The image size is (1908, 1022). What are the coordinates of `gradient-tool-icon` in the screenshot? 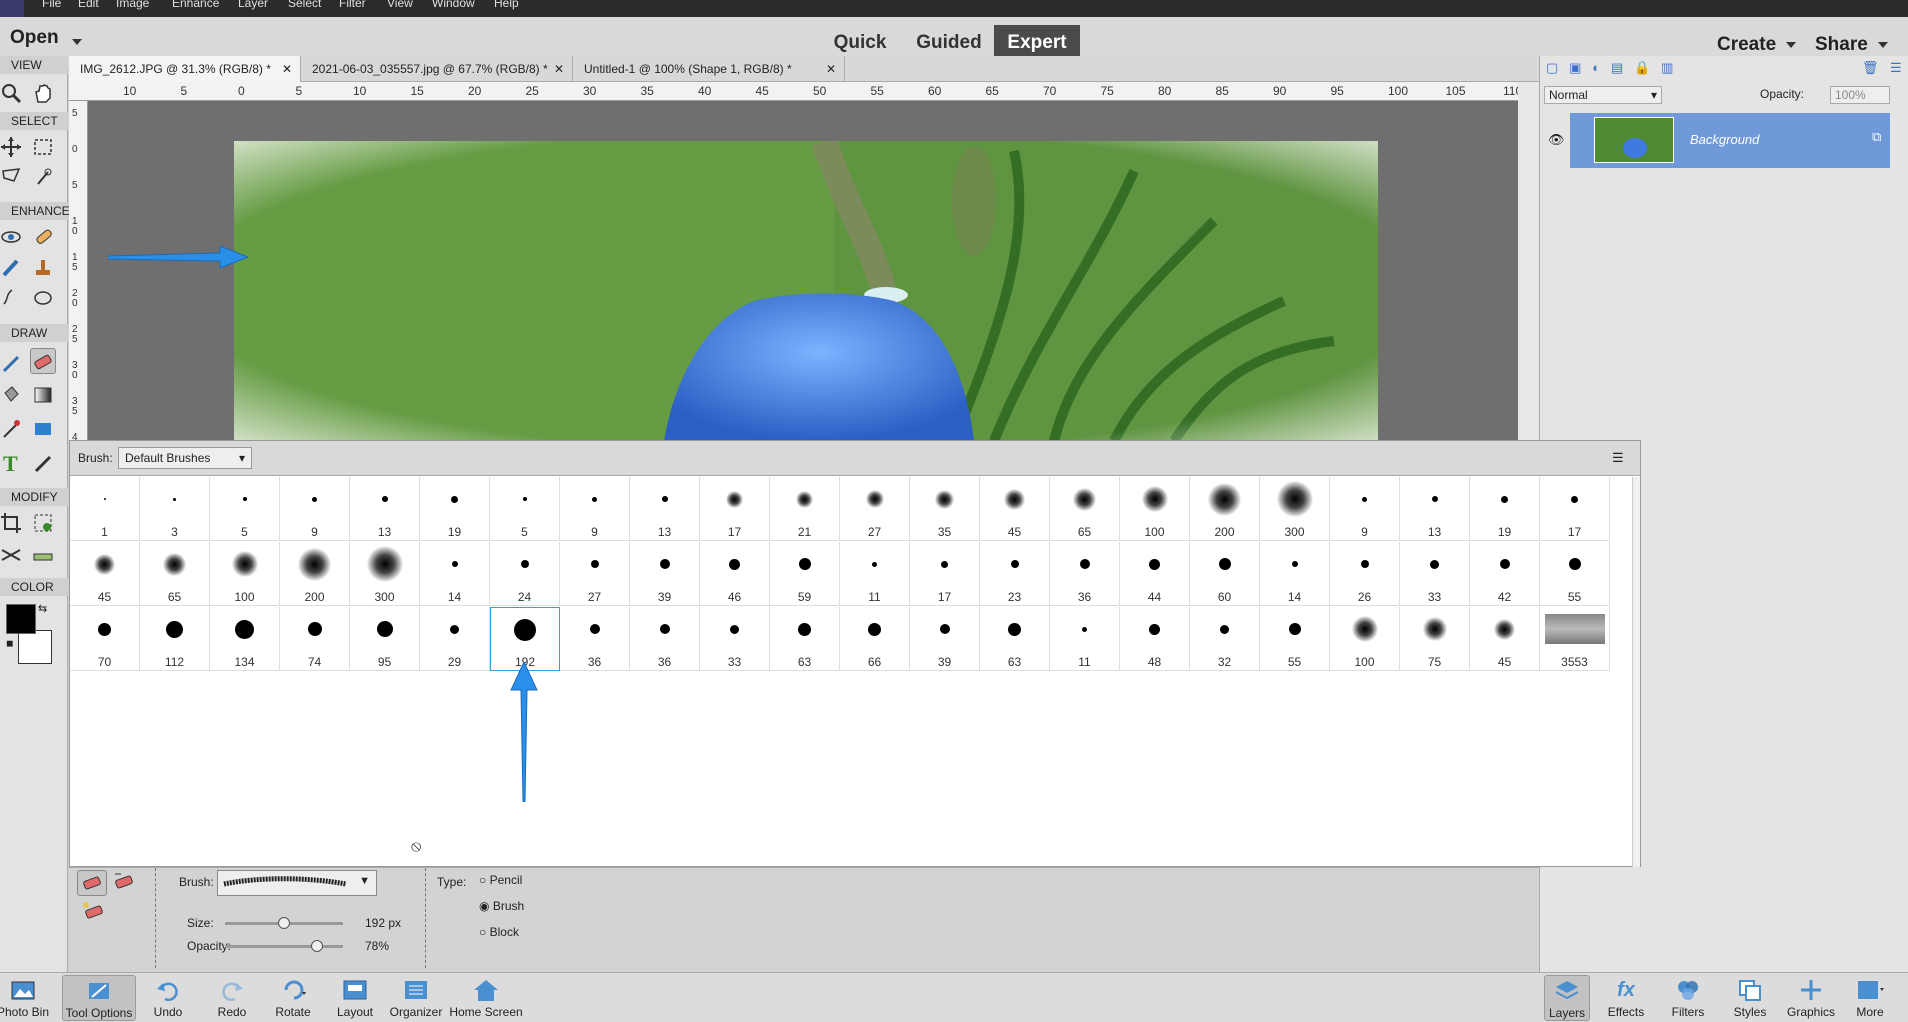 It's located at (43, 395).